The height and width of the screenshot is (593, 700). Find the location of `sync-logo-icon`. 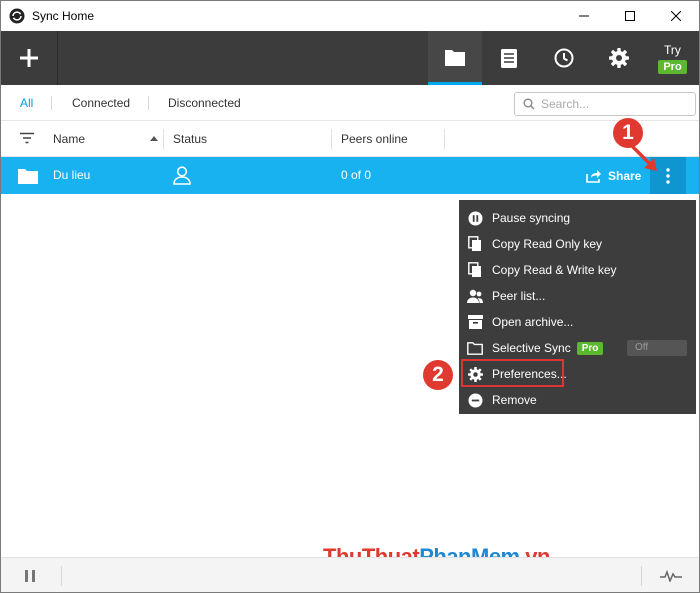

sync-logo-icon is located at coordinates (17, 16).